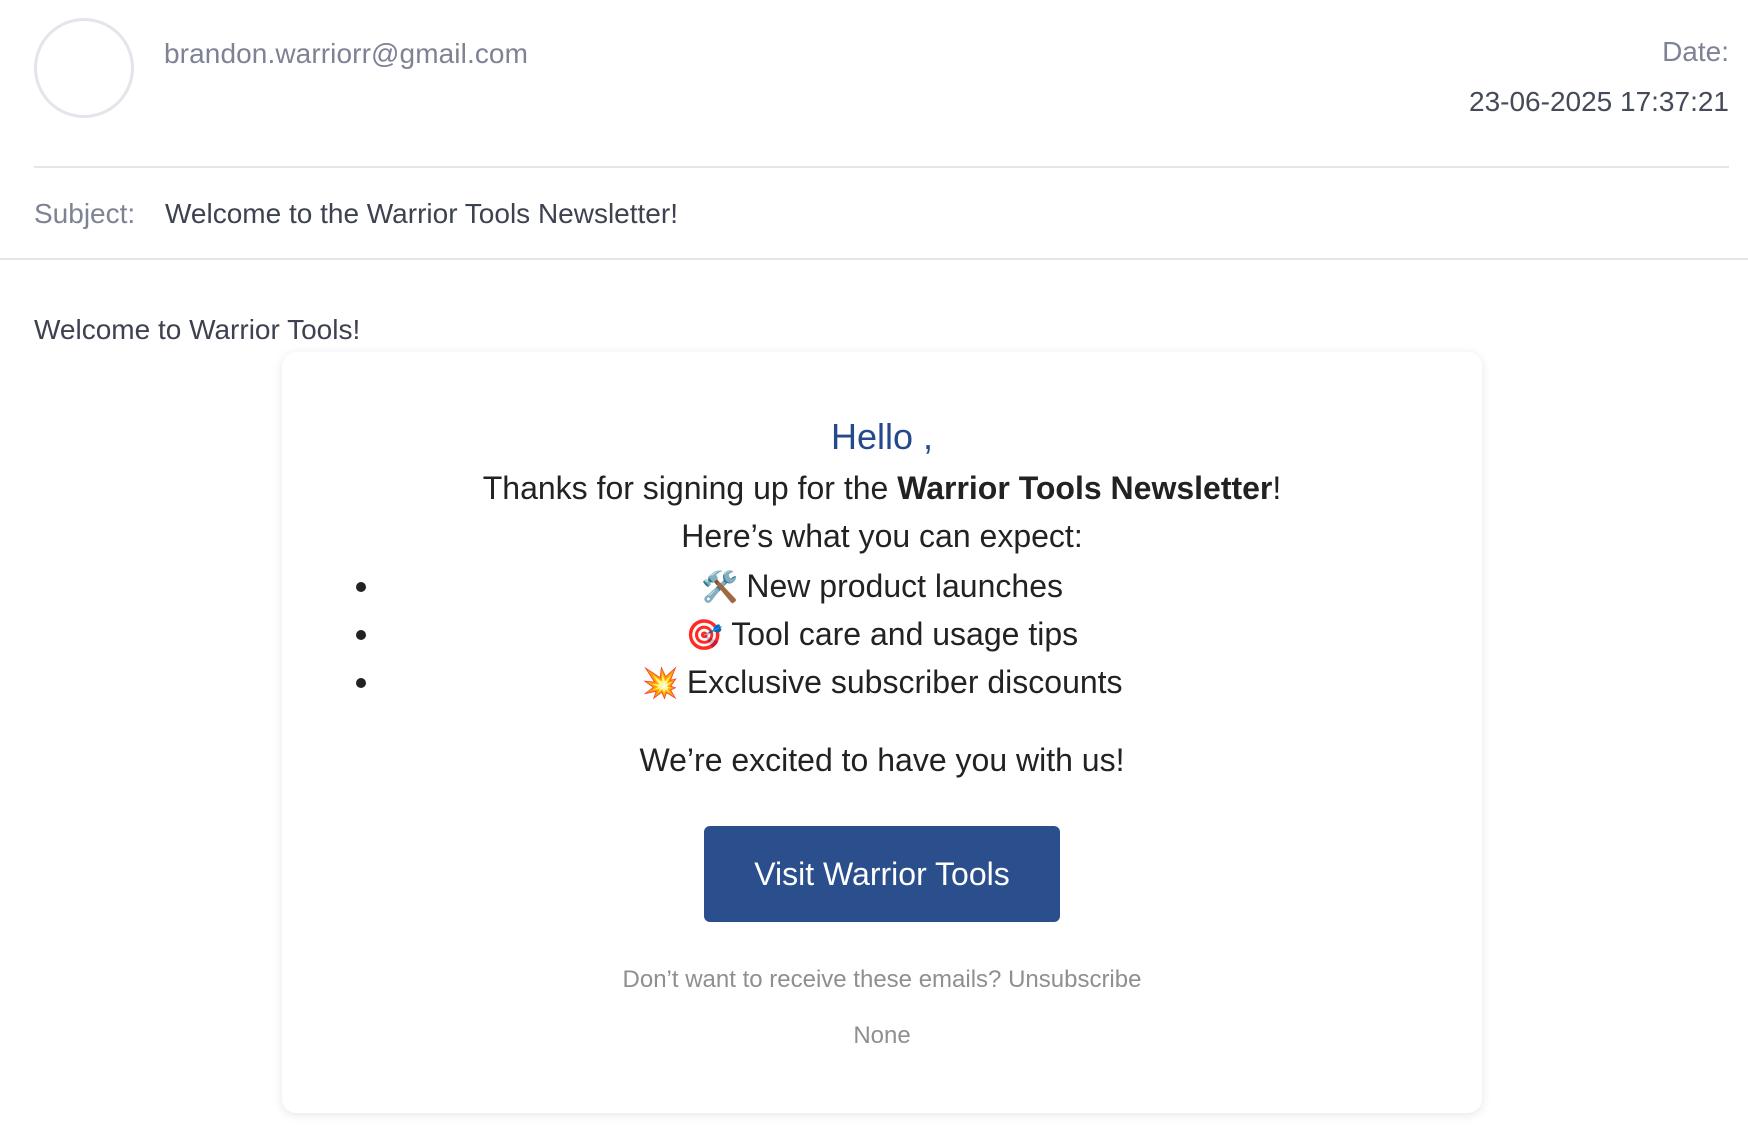 This screenshot has width=1748, height=1144. I want to click on benefit-item: 🛠️ New product launches, so click(882, 590).